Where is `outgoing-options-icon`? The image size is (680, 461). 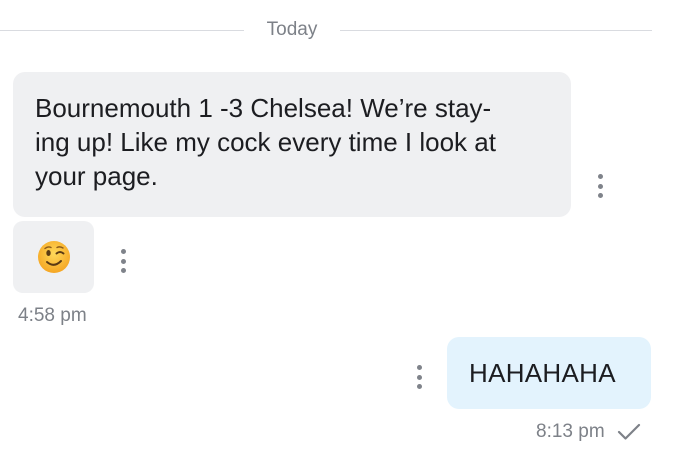
outgoing-options-icon is located at coordinates (419, 377).